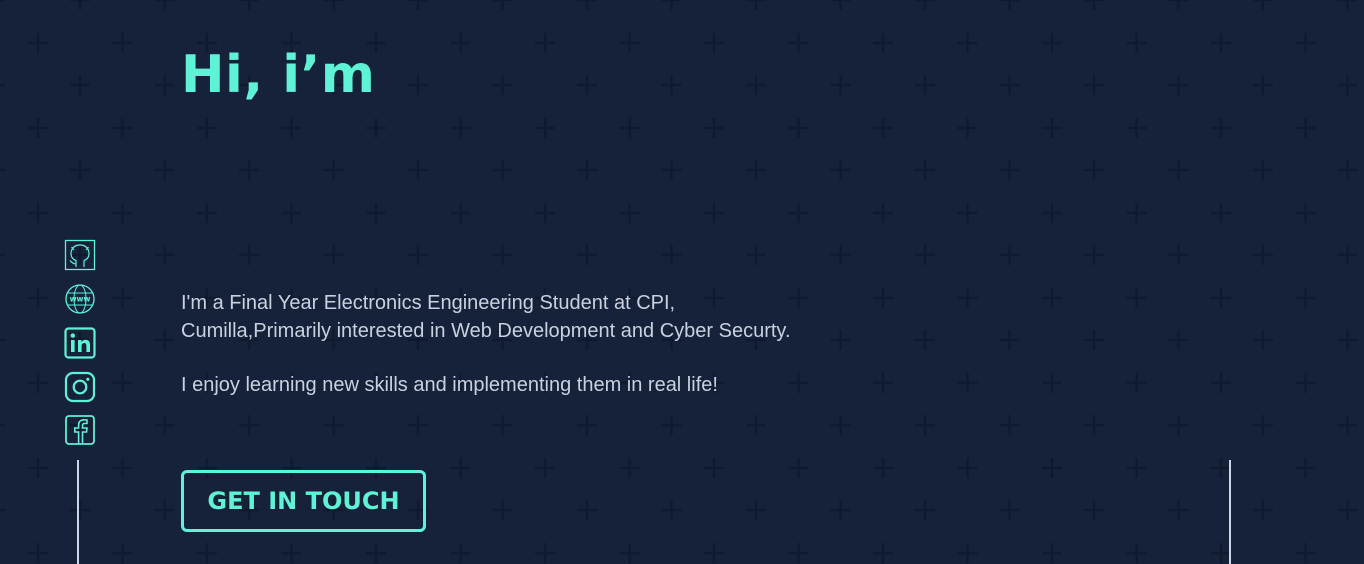  Describe the element at coordinates (278, 75) in the screenshot. I see `hero-title: Hi, i’m` at that location.